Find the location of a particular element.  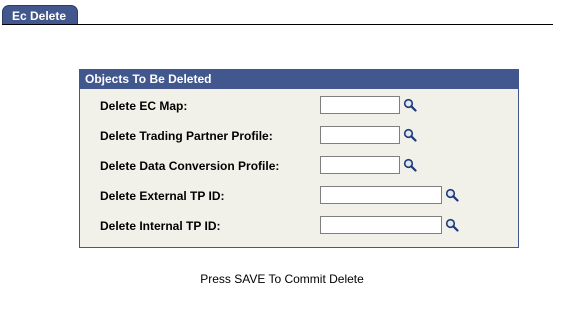

tab-ec-delete: Ec Delete is located at coordinates (40, 15).